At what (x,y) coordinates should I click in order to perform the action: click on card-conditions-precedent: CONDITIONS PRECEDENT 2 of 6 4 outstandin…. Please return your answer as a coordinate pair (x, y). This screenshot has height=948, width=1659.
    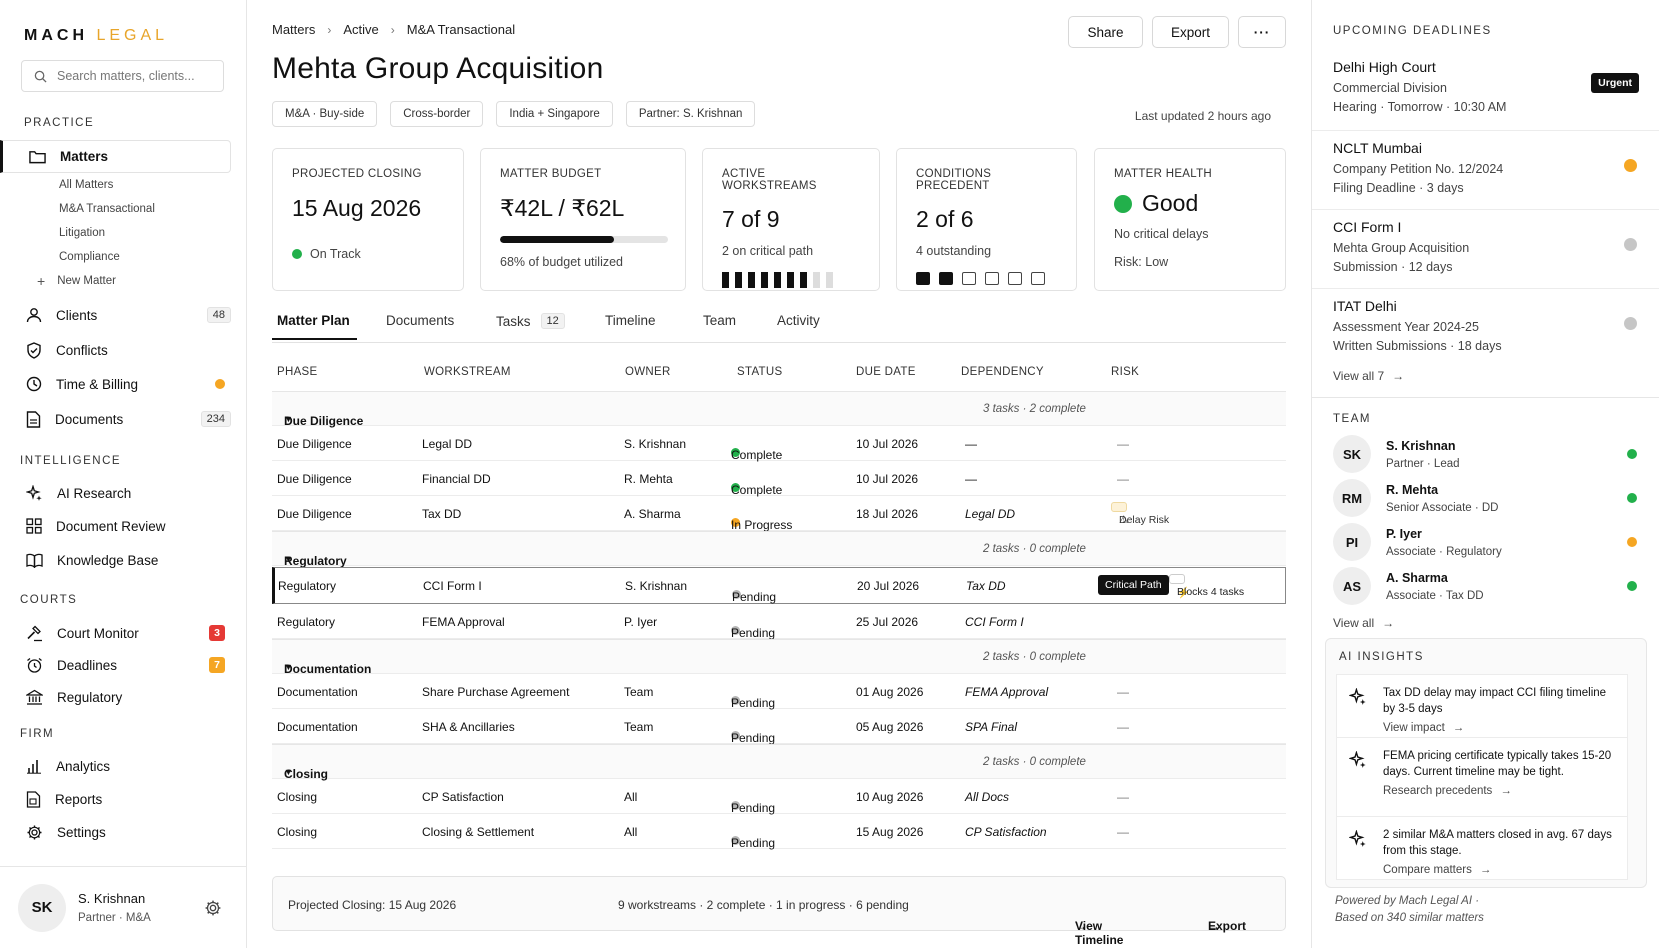
    Looking at the image, I should click on (986, 219).